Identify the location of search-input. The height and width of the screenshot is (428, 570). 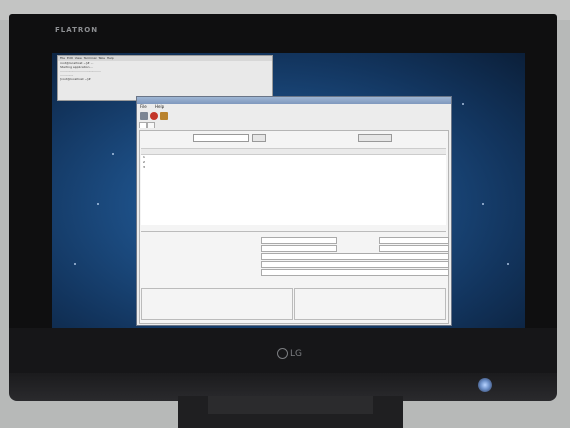
(221, 138).